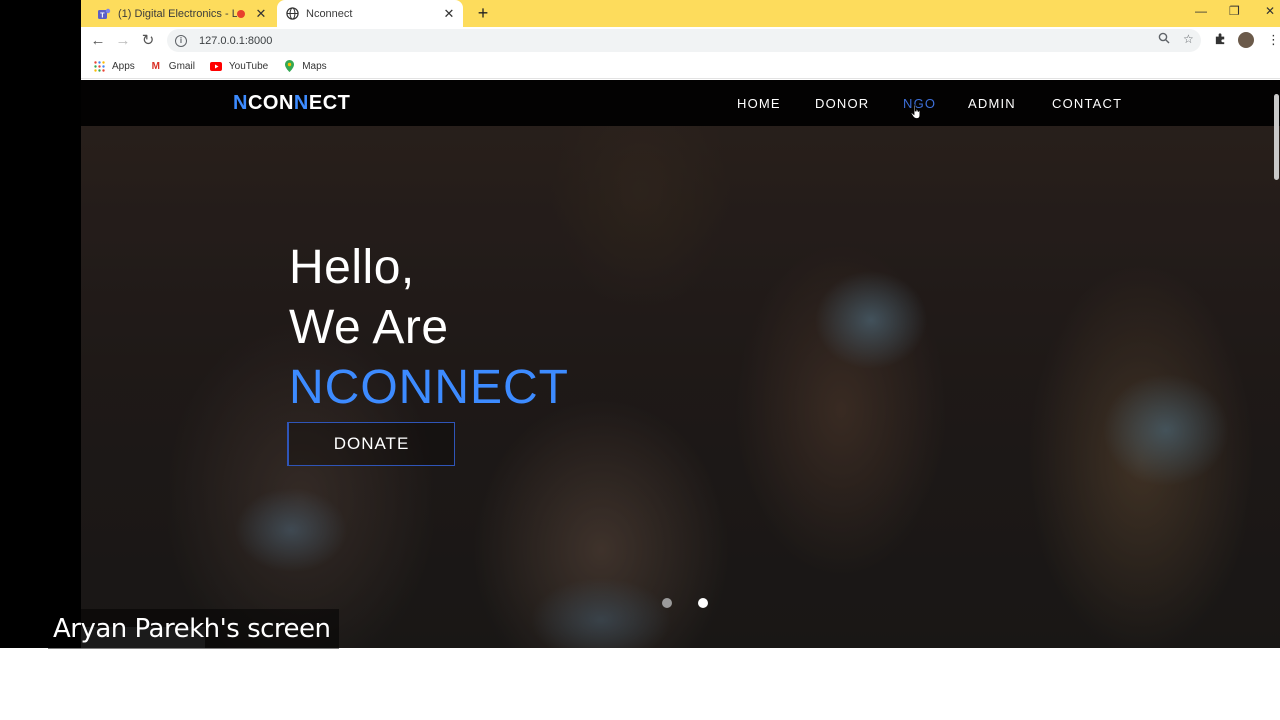 This screenshot has width=1280, height=720. I want to click on hero-line-brand: NCONNECT, so click(429, 387).